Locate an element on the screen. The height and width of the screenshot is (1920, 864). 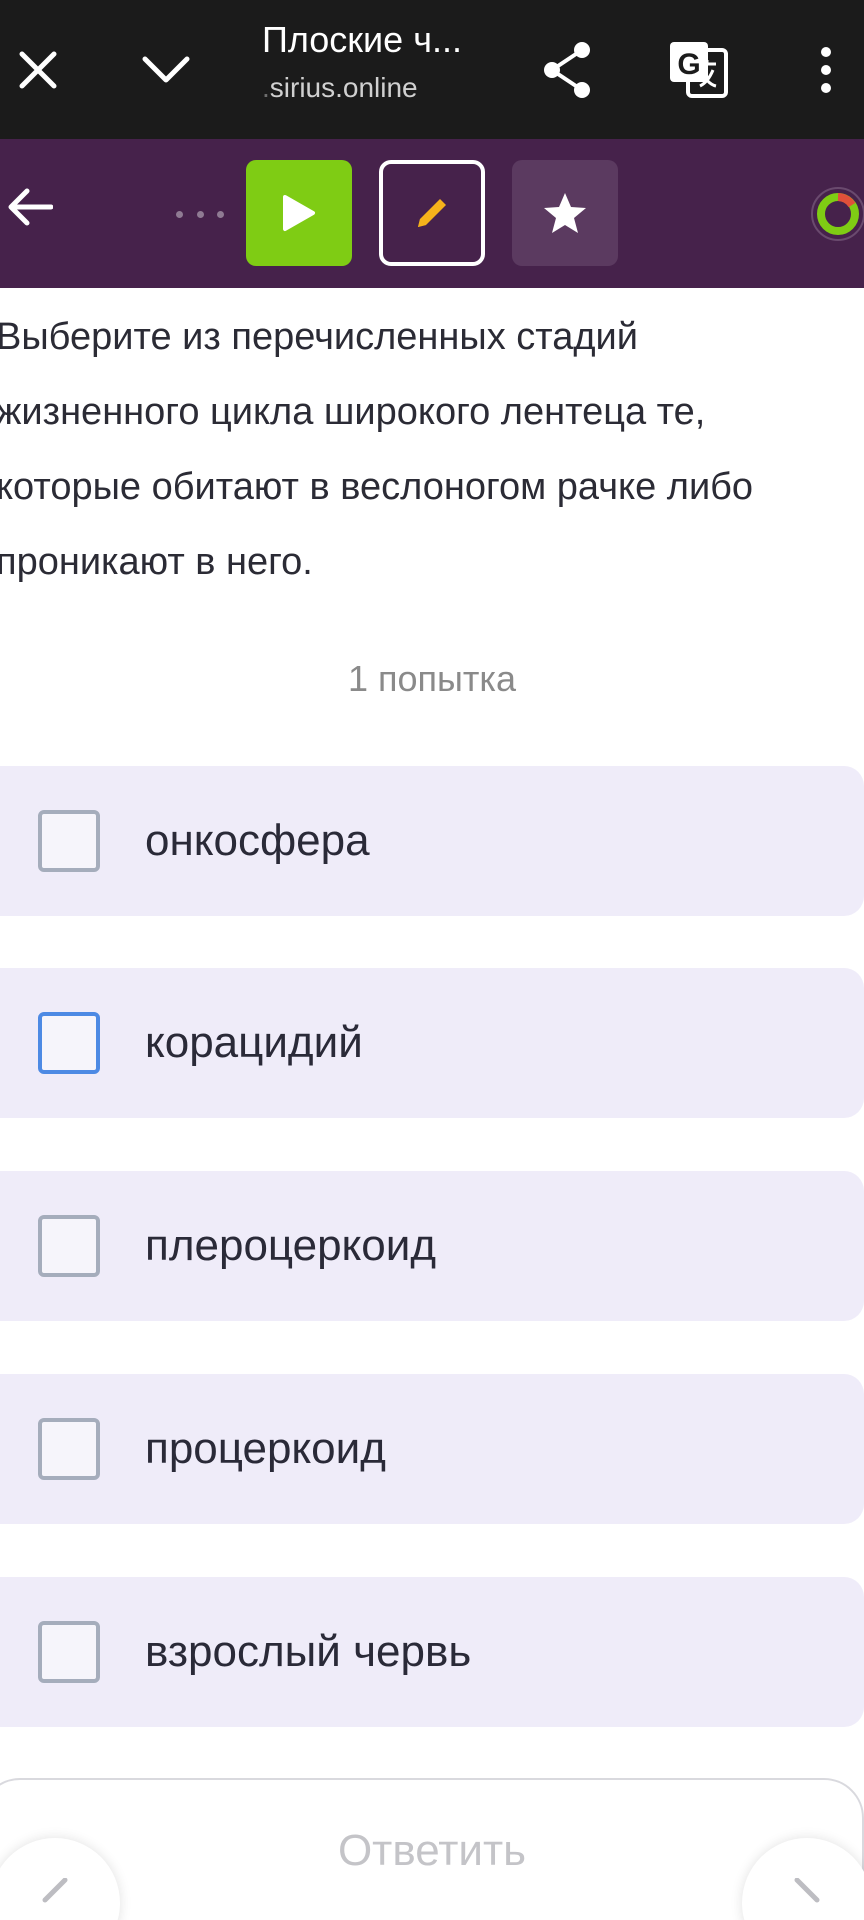
translate-icon: G is located at coordinates (699, 69).